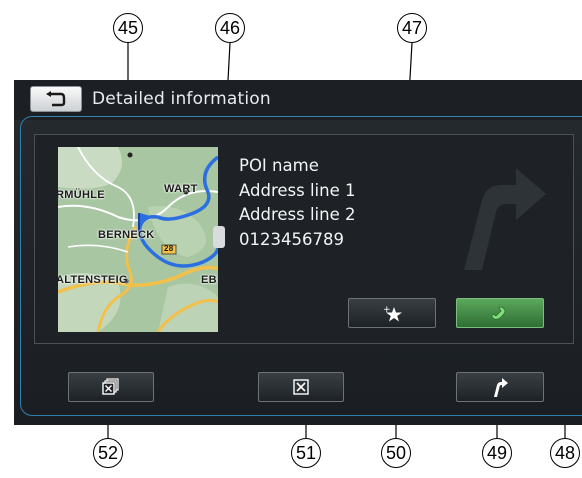 This screenshot has width=582, height=478. Describe the element at coordinates (169, 248) in the screenshot. I see `road-number-shield: 28` at that location.